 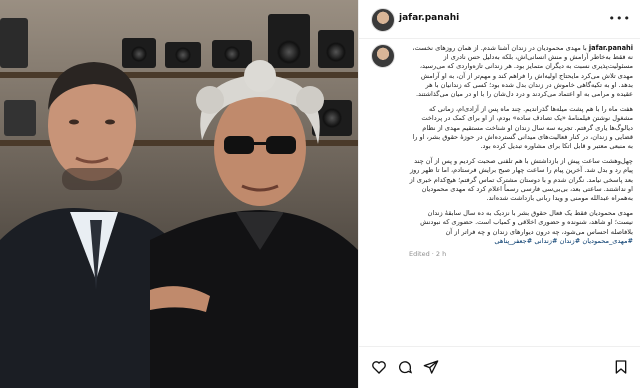 I want to click on comment-icon, so click(x=405, y=367).